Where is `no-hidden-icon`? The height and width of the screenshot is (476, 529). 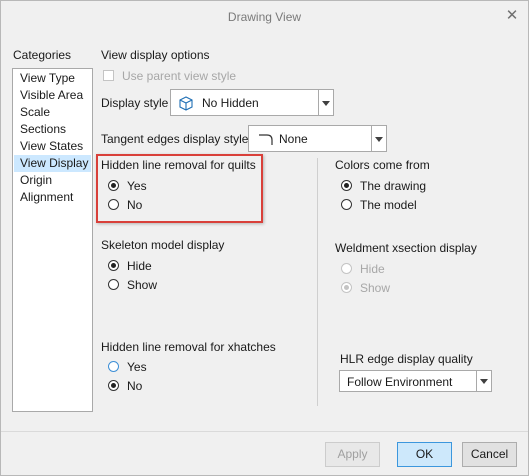
no-hidden-icon is located at coordinates (186, 104).